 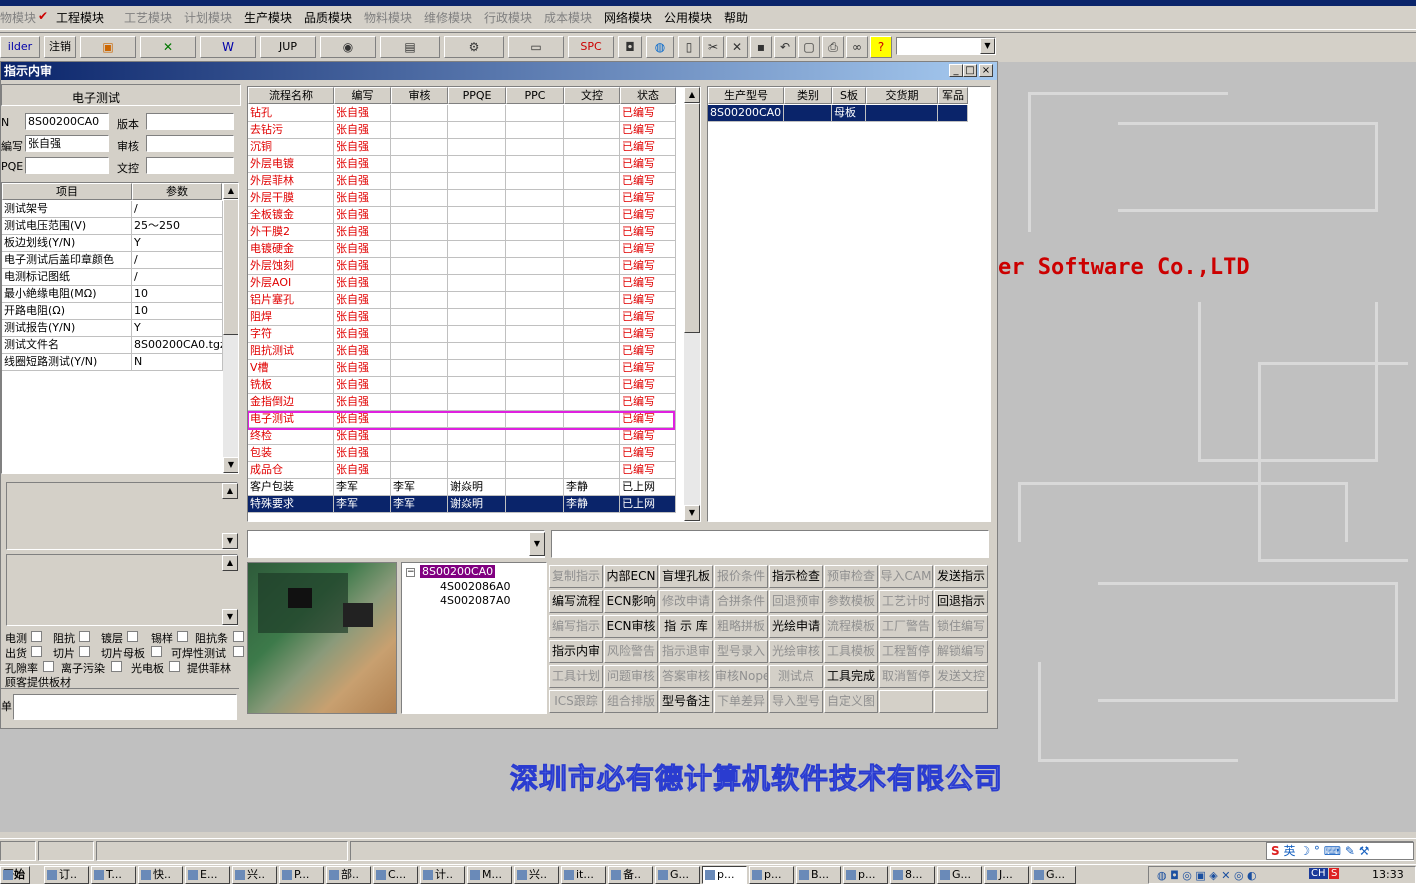 I want to click on action-button: 工艺计时, so click(x=906, y=601).